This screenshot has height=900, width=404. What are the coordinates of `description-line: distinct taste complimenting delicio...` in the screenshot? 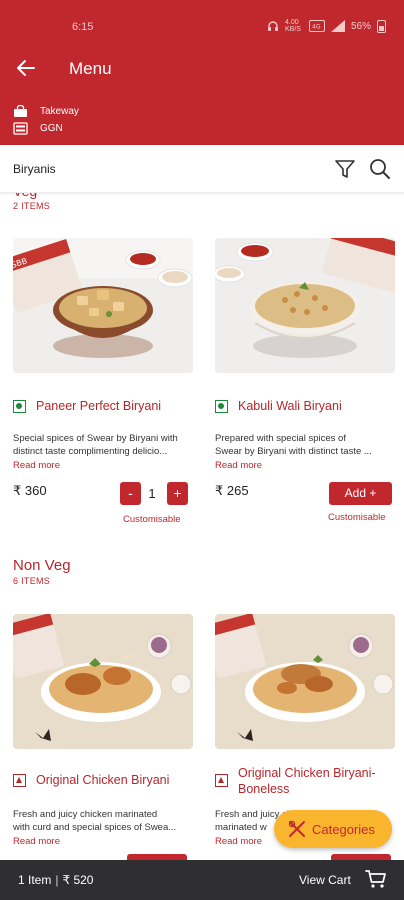 It's located at (90, 451).